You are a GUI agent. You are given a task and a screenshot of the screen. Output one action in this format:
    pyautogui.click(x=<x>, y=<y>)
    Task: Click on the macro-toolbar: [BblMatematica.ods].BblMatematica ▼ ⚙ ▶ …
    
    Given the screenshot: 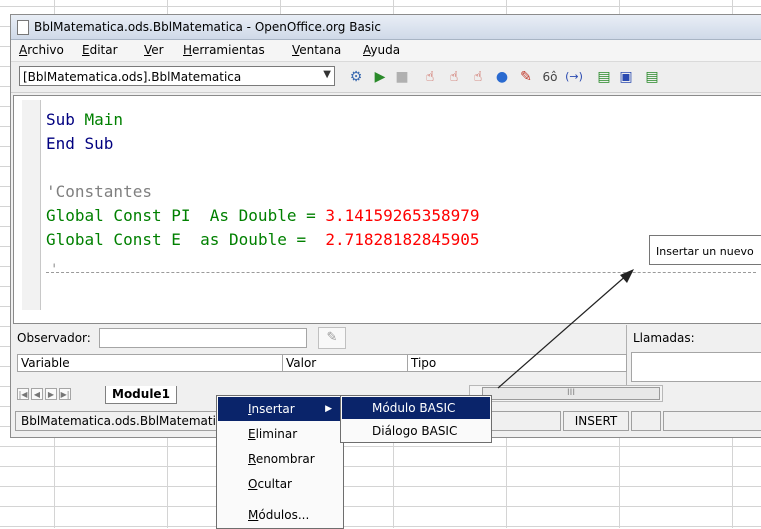 What is the action you would take?
    pyautogui.click(x=386, y=77)
    